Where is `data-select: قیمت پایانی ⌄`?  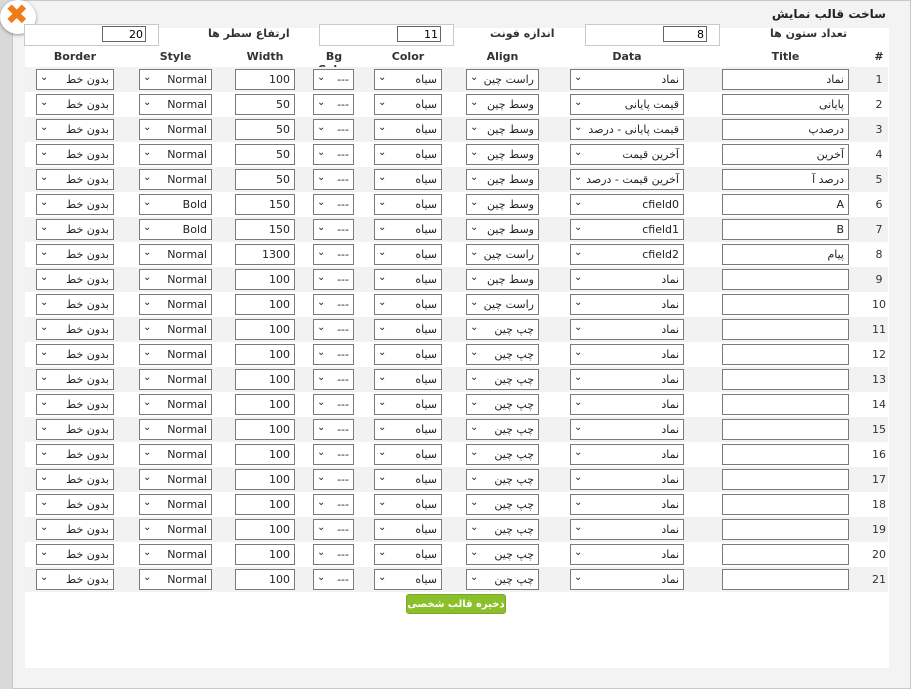
data-select: قیمت پایانی ⌄ is located at coordinates (627, 104).